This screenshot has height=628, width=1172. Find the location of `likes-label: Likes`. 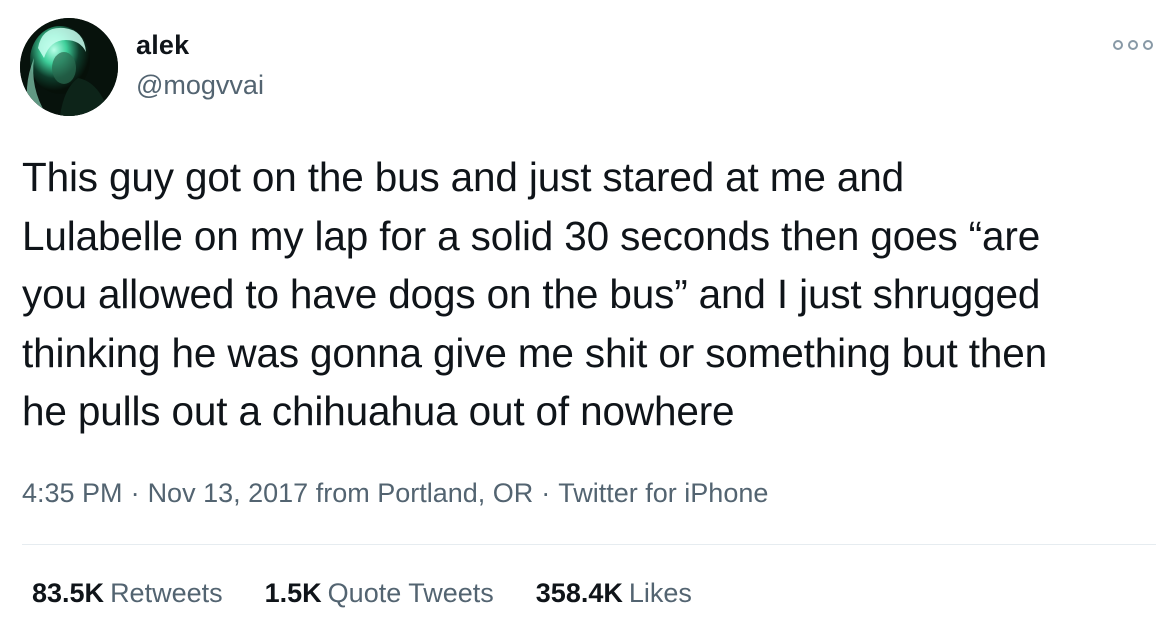

likes-label: Likes is located at coordinates (660, 593).